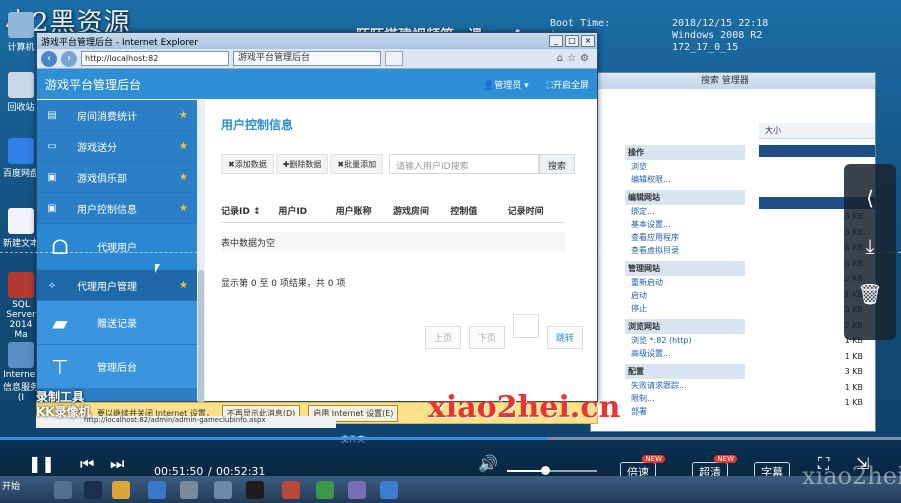 Image resolution: width=901 pixels, height=503 pixels. What do you see at coordinates (685, 268) in the screenshot?
I see `iis-actions-section: 管理网站` at bounding box center [685, 268].